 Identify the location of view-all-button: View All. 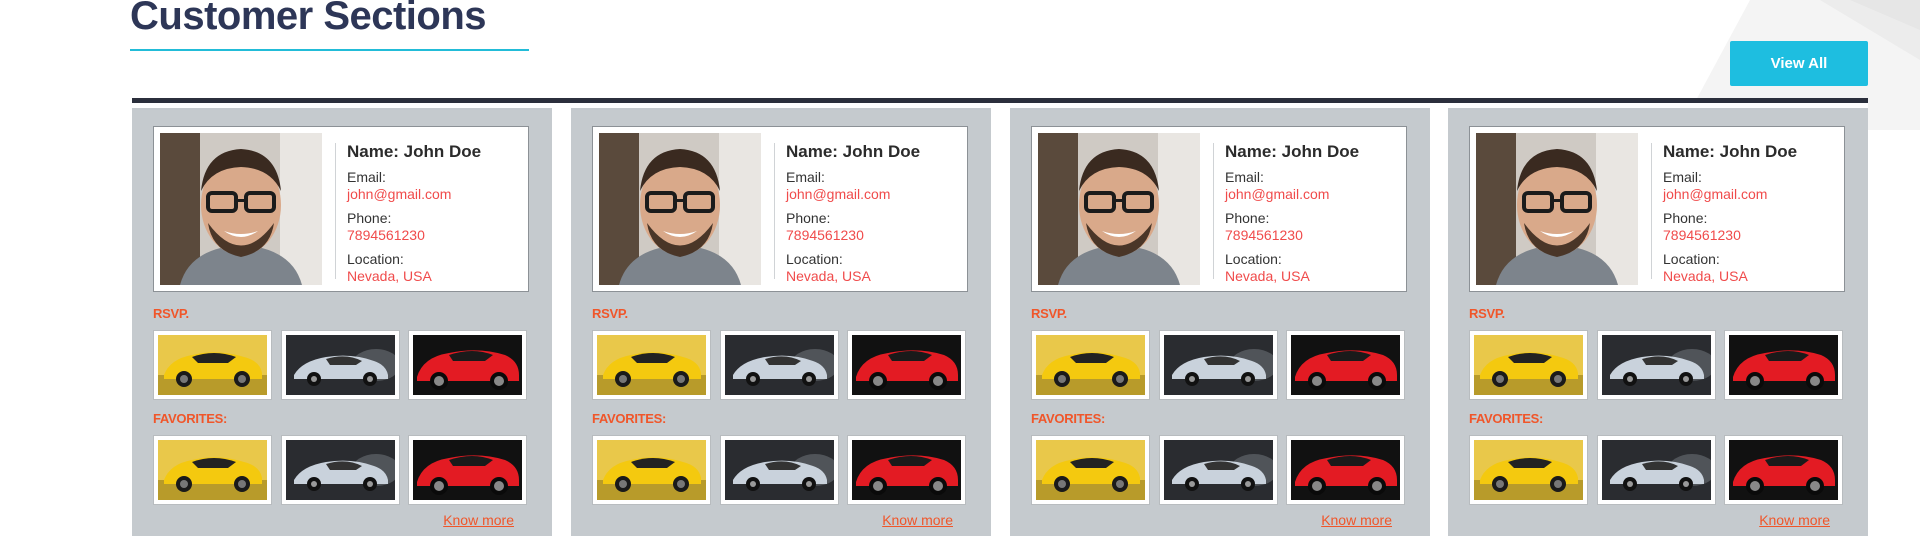
(1799, 63).